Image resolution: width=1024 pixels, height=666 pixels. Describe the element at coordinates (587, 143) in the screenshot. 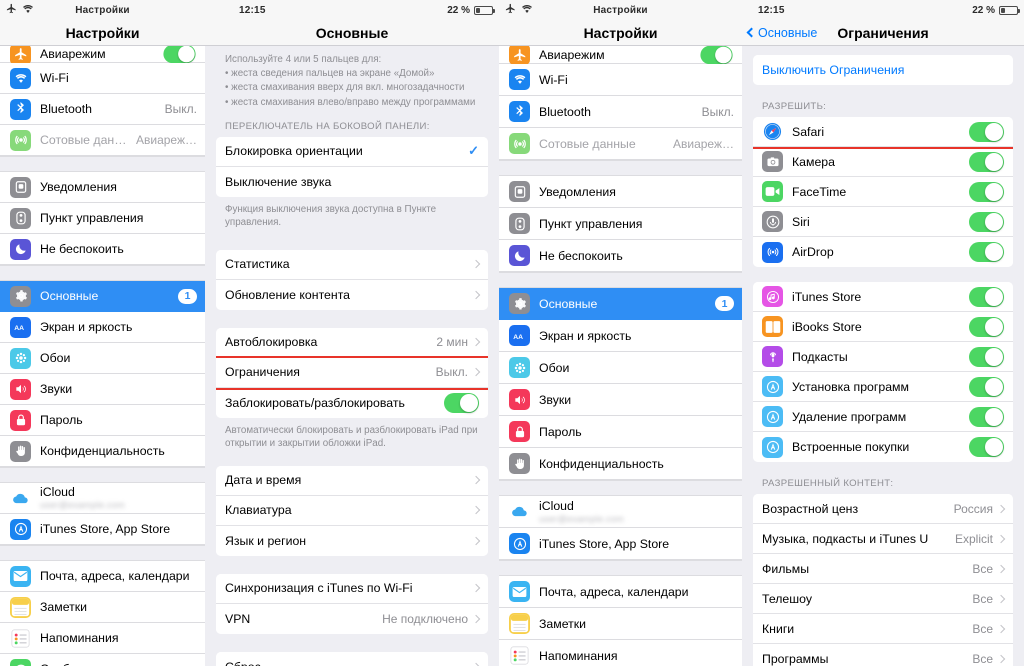

I see `sidebar-item-label: Сотовые данные` at that location.